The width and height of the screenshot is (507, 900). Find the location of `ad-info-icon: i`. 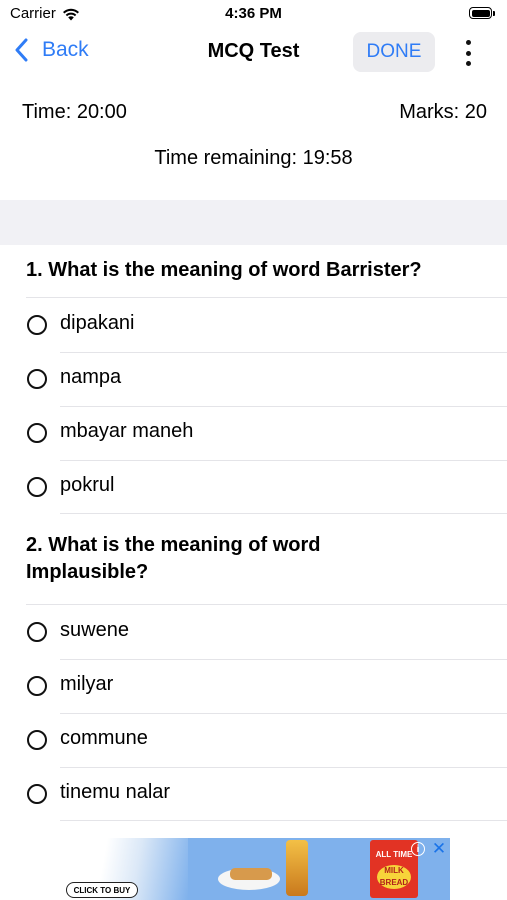

ad-info-icon: i is located at coordinates (418, 849).